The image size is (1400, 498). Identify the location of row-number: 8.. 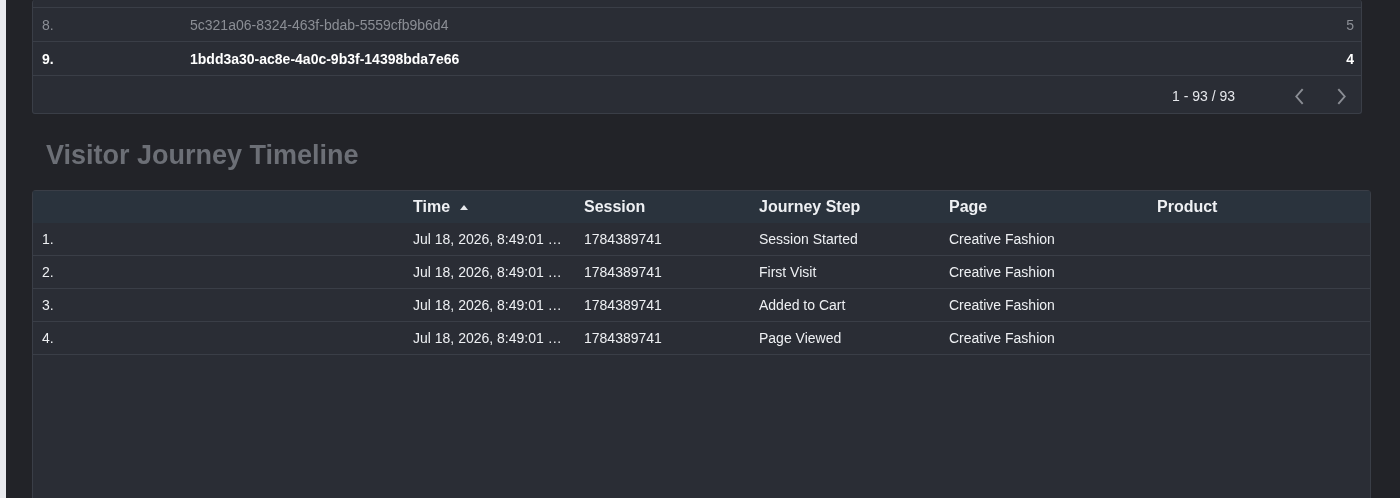
(48, 24).